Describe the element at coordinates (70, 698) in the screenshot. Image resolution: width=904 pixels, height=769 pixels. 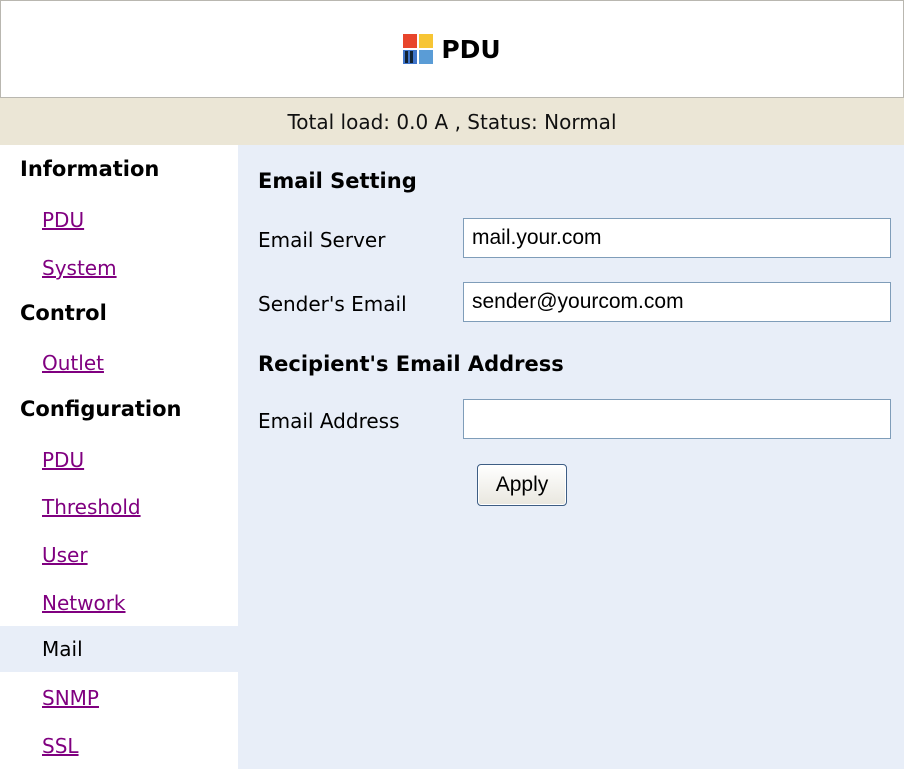
I see `nav-link-snmp: SNMP` at that location.